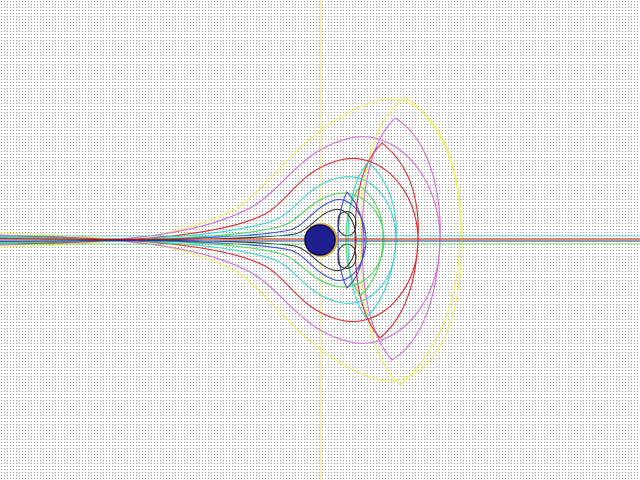 This screenshot has width=640, height=480. I want to click on central-body, so click(320, 240).